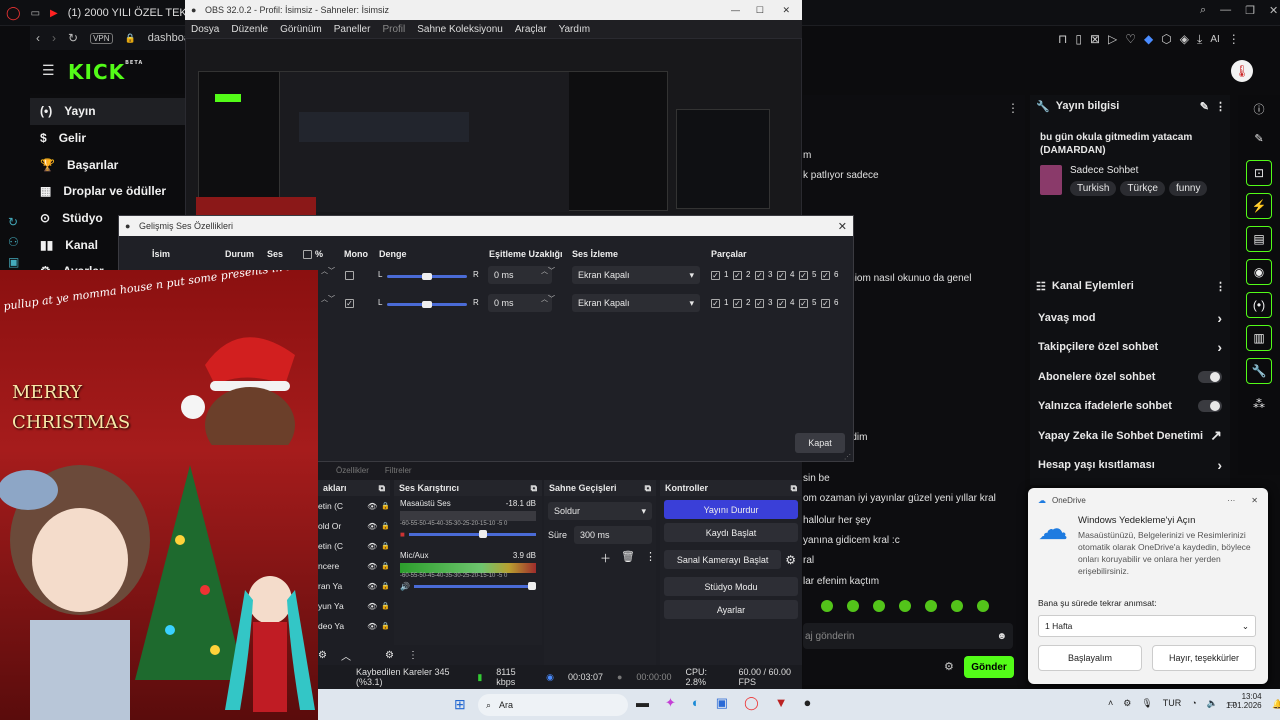 The width and height of the screenshot is (1280, 720). I want to click on menu-sahne-koleksiyonu: Sahne Koleksiyonu, so click(460, 29).